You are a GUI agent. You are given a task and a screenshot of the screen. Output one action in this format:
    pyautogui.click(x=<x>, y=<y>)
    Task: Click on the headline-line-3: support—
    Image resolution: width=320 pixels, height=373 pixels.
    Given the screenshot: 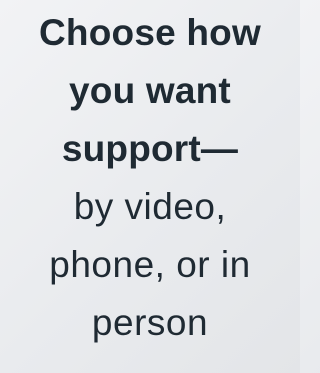 What is the action you would take?
    pyautogui.click(x=150, y=148)
    